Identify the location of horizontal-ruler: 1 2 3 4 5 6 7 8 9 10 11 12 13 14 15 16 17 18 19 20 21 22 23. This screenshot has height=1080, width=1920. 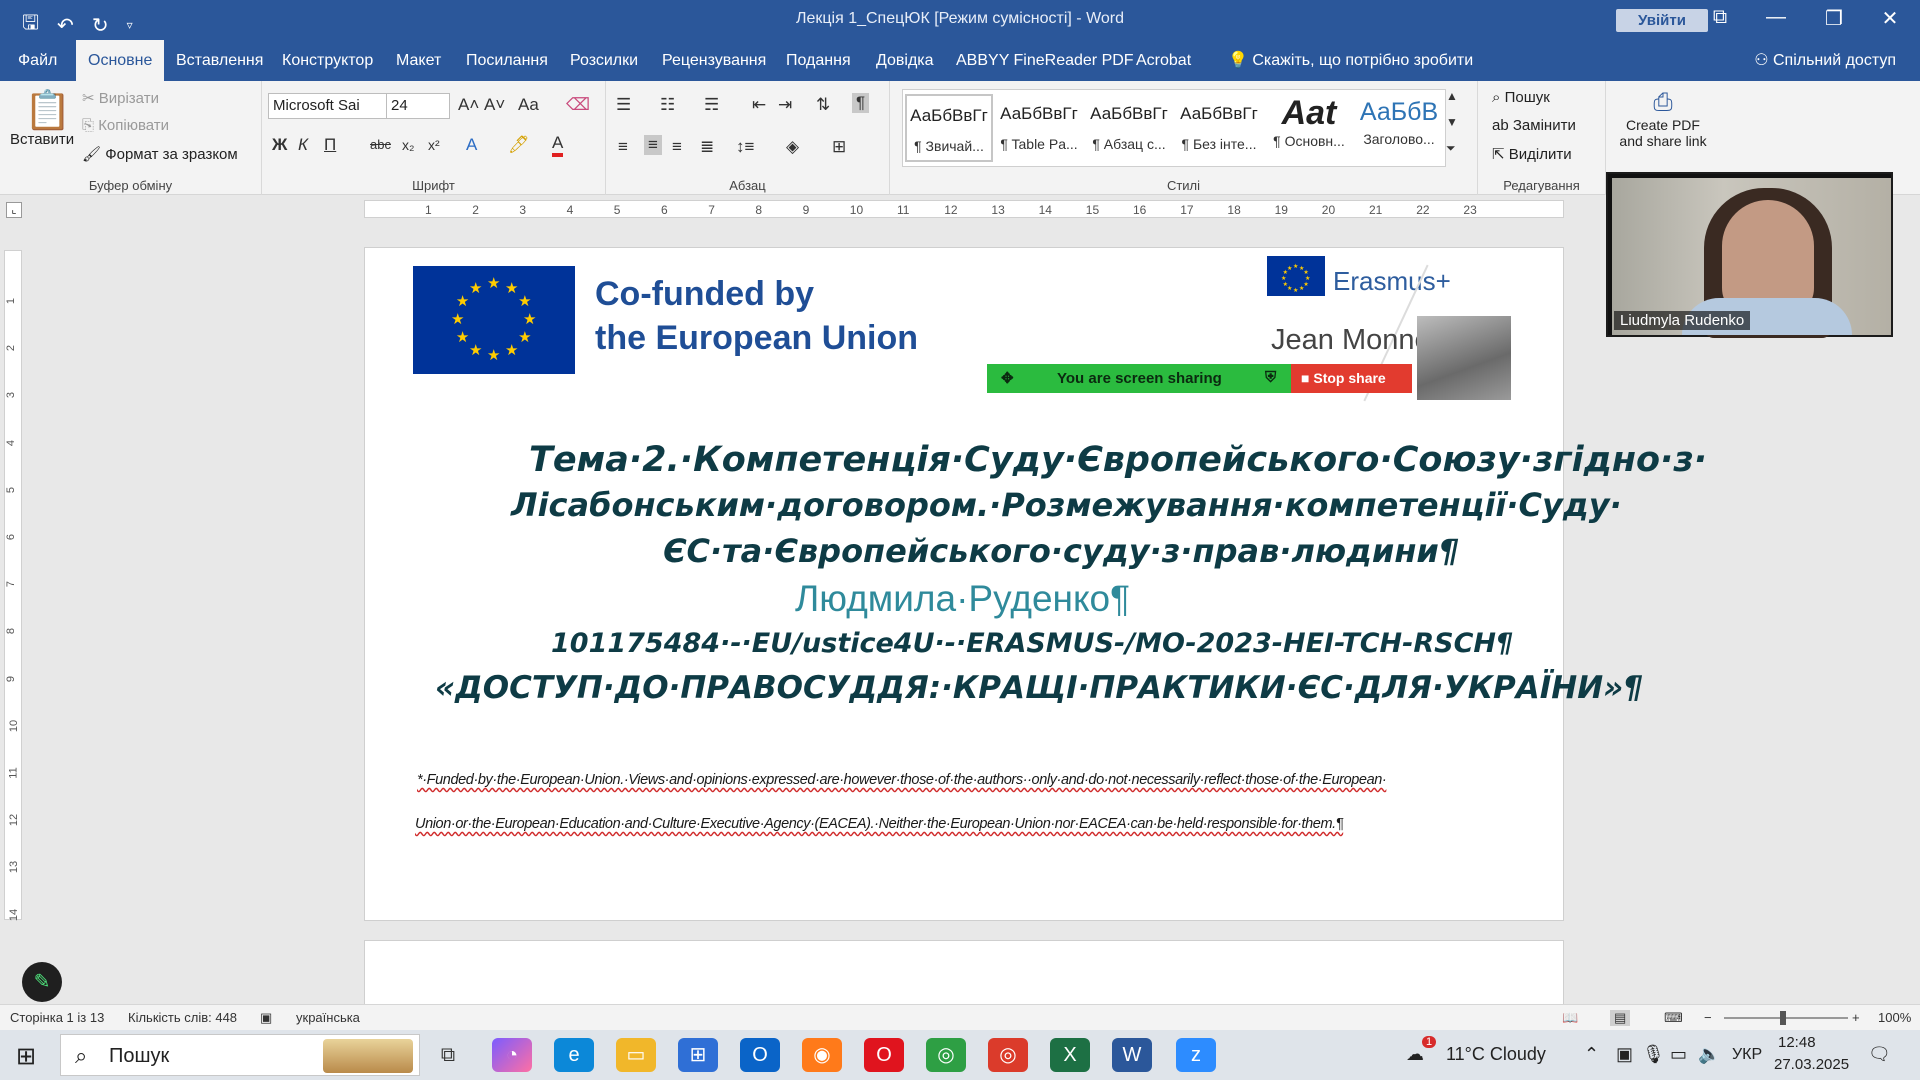
(964, 209).